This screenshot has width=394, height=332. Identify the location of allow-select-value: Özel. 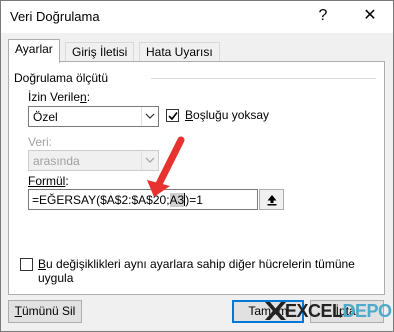
(45, 117).